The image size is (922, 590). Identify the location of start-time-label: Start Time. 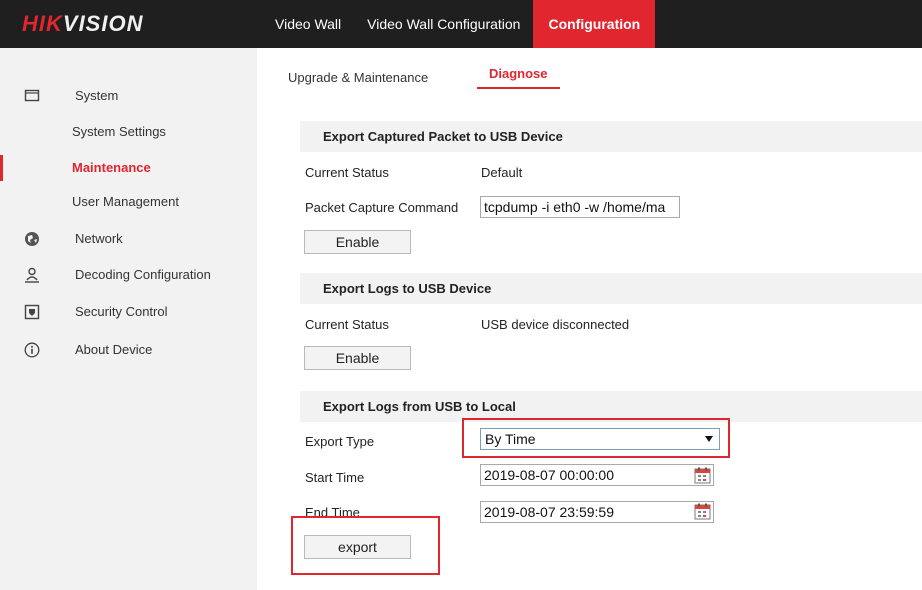
(335, 477).